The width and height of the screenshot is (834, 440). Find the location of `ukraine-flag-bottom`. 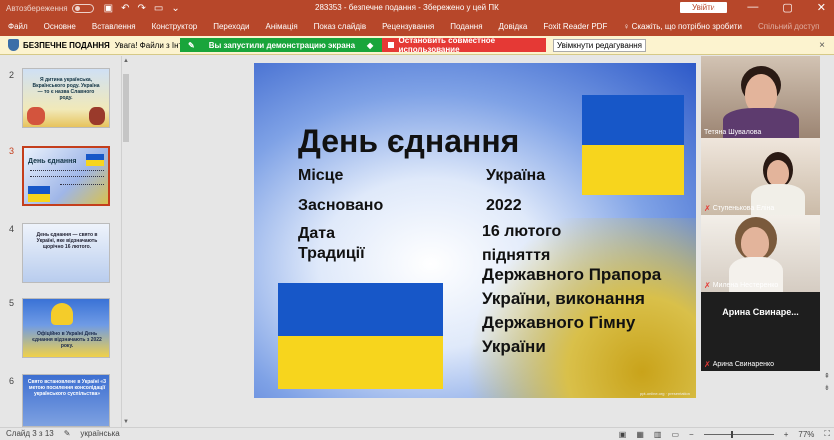

ukraine-flag-bottom is located at coordinates (360, 336).